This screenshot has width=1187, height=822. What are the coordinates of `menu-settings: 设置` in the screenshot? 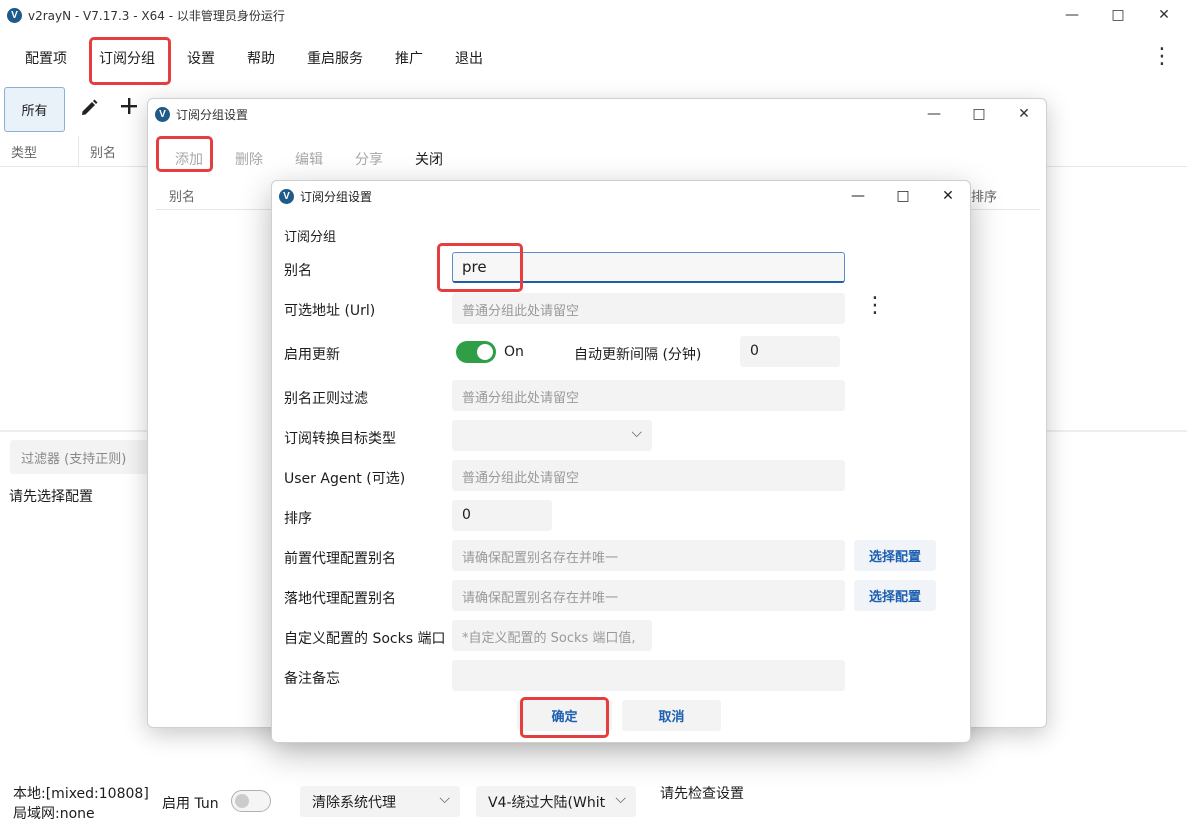 It's located at (201, 58).